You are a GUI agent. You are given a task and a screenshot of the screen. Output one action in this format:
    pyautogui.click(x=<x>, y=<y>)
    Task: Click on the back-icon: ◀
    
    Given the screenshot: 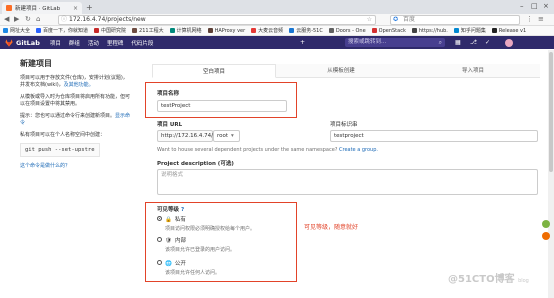 What is the action you would take?
    pyautogui.click(x=6, y=19)
    